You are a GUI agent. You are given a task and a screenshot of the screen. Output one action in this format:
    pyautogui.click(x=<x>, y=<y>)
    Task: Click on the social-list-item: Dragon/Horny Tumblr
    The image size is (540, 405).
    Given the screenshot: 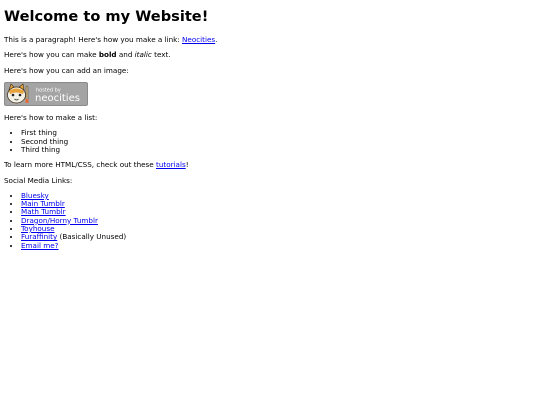 What is the action you would take?
    pyautogui.click(x=278, y=220)
    